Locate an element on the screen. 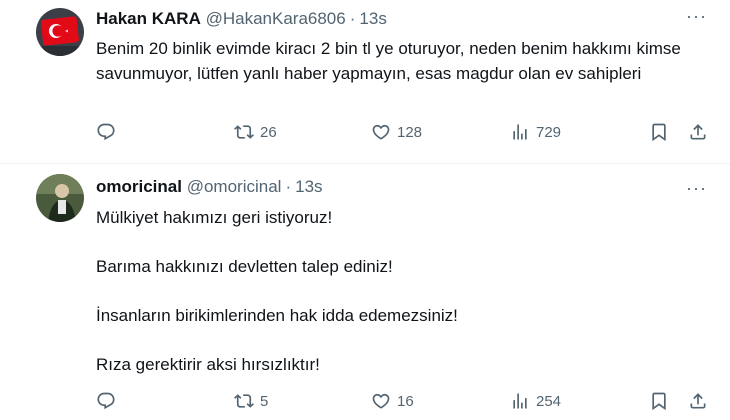 The image size is (730, 420). tweet-paragraph: Barıma hakkınızı devletten talep ediniz! is located at coordinates (244, 266).